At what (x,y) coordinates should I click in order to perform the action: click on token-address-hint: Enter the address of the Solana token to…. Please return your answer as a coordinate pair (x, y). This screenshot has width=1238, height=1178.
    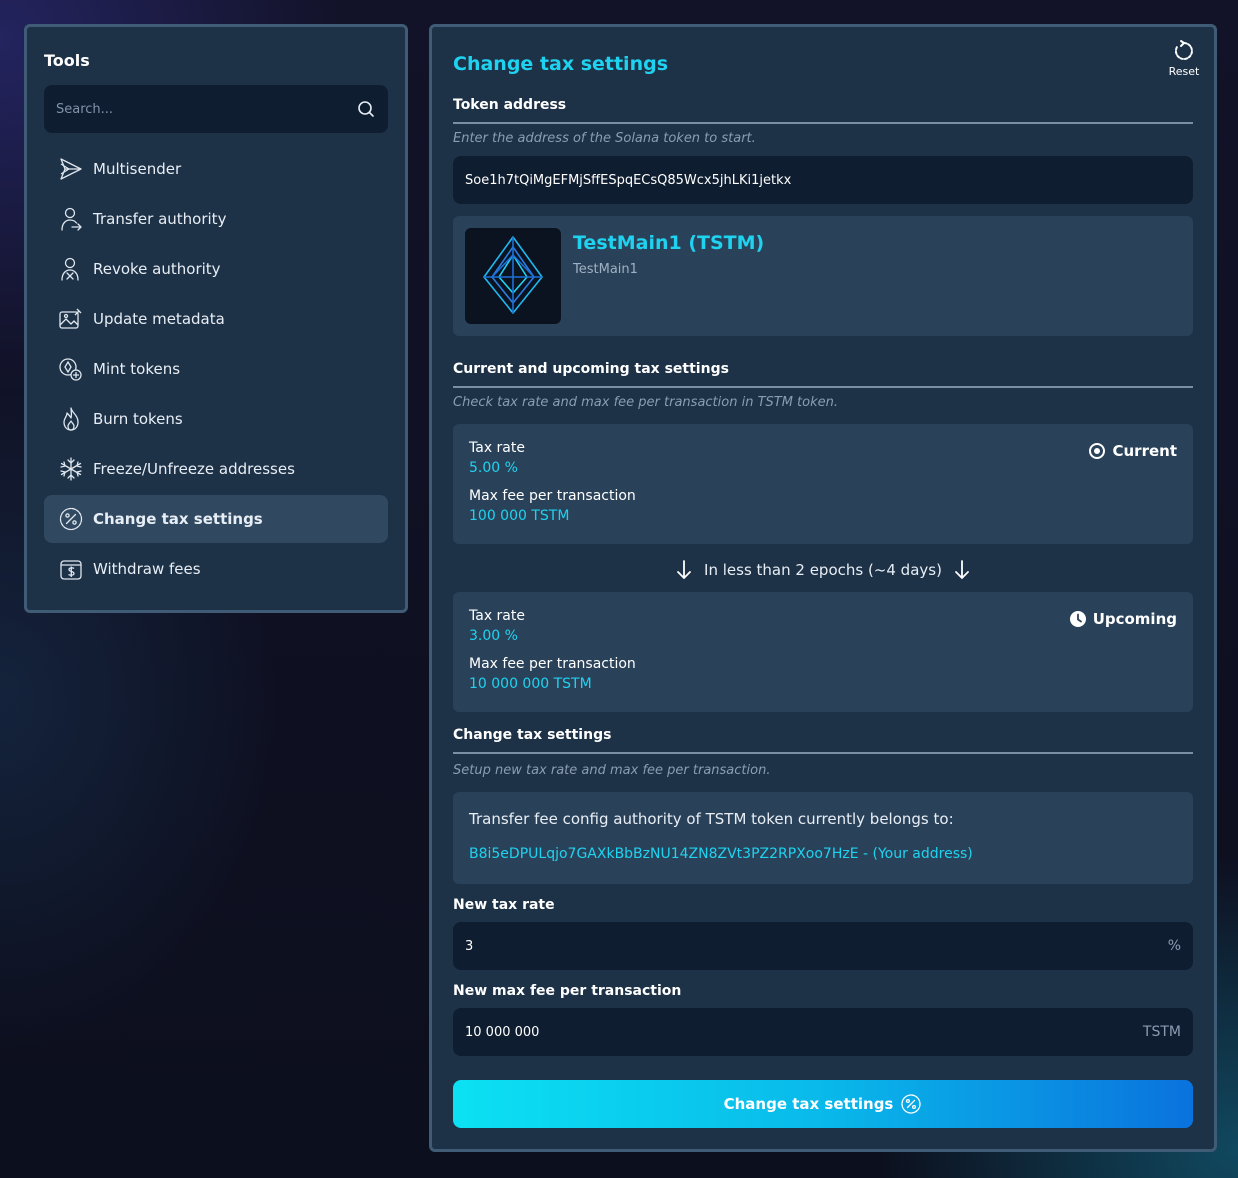
    Looking at the image, I should click on (604, 138).